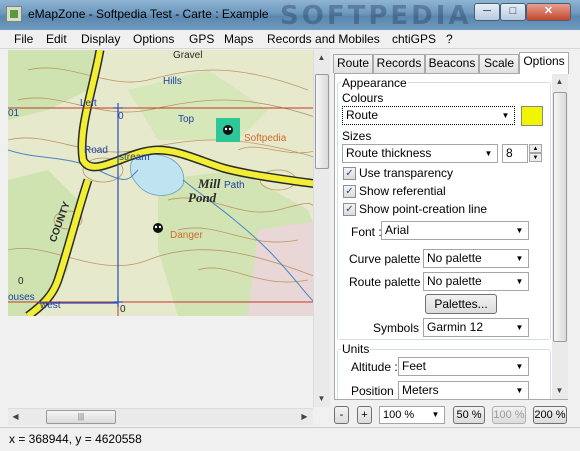 This screenshot has width=580, height=451. Describe the element at coordinates (14, 14) in the screenshot. I see `app-icon` at that location.